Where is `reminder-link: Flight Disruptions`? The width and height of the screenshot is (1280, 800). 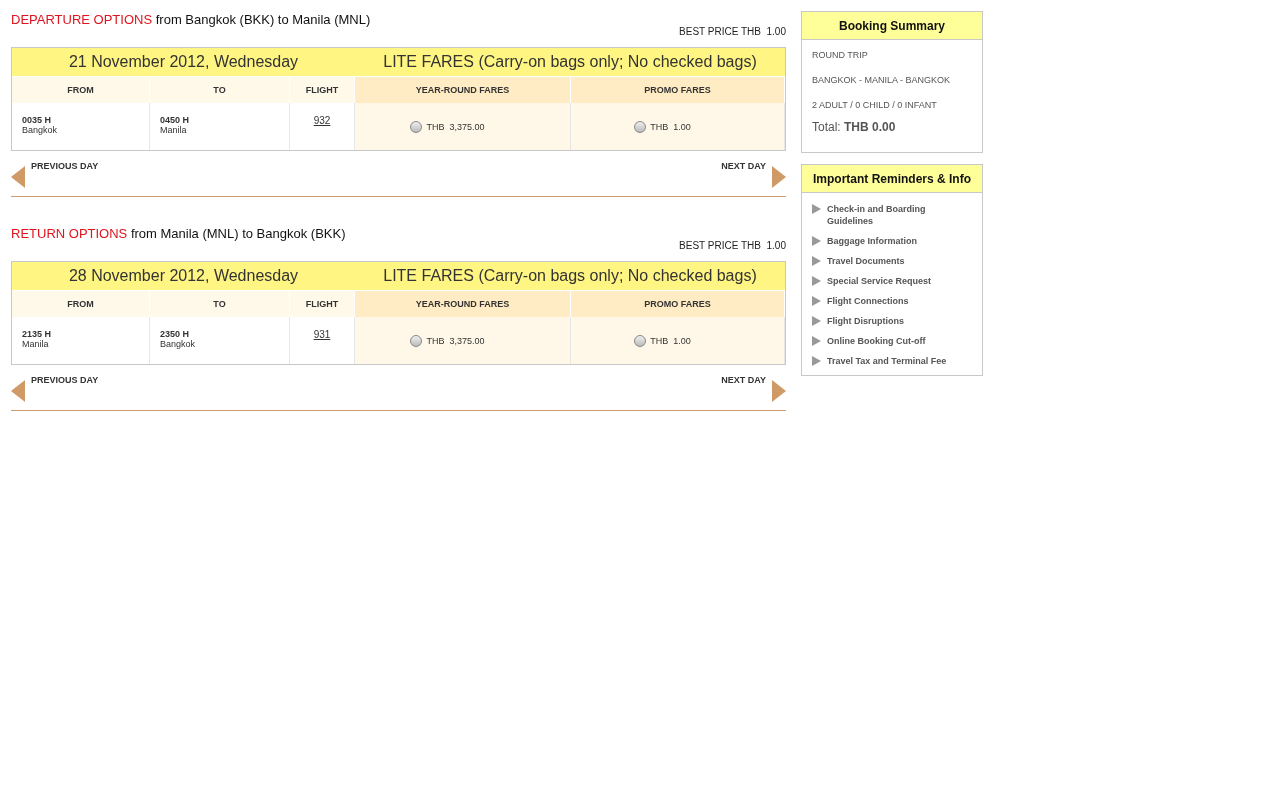 reminder-link: Flight Disruptions is located at coordinates (892, 321).